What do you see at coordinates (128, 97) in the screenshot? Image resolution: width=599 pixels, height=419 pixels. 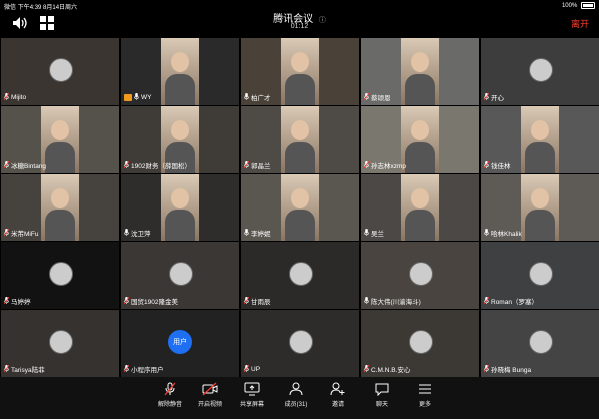 I see `host-icon` at bounding box center [128, 97].